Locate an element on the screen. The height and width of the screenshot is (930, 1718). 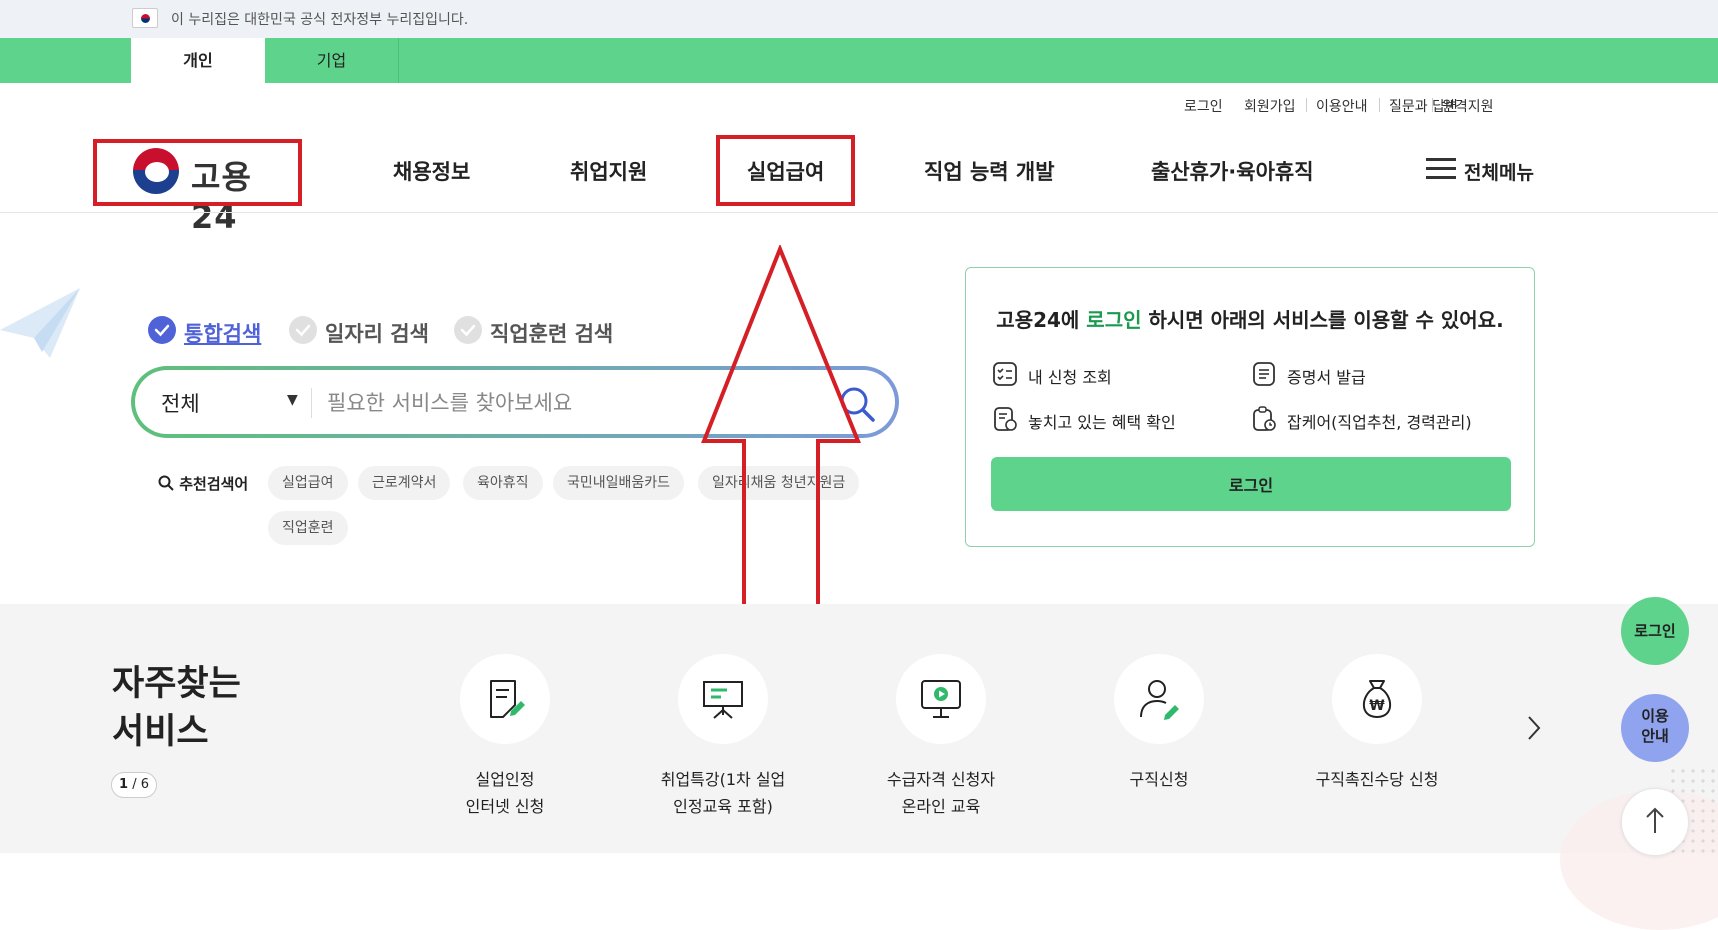
person-edit-icon is located at coordinates (1159, 700).